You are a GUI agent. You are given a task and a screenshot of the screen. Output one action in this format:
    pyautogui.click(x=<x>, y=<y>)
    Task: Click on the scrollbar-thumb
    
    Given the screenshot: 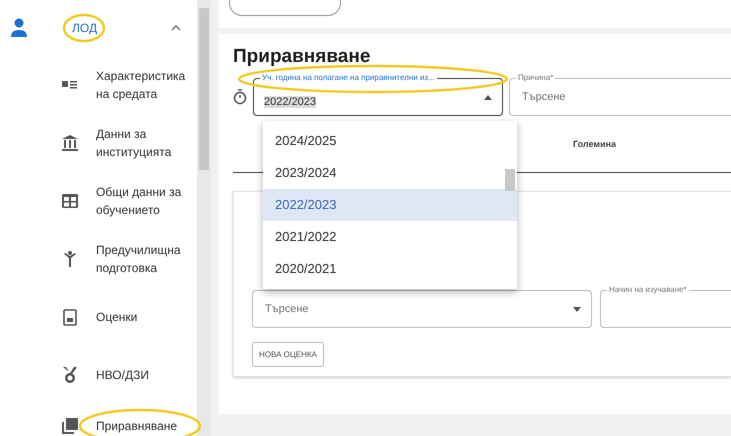 What is the action you would take?
    pyautogui.click(x=204, y=89)
    